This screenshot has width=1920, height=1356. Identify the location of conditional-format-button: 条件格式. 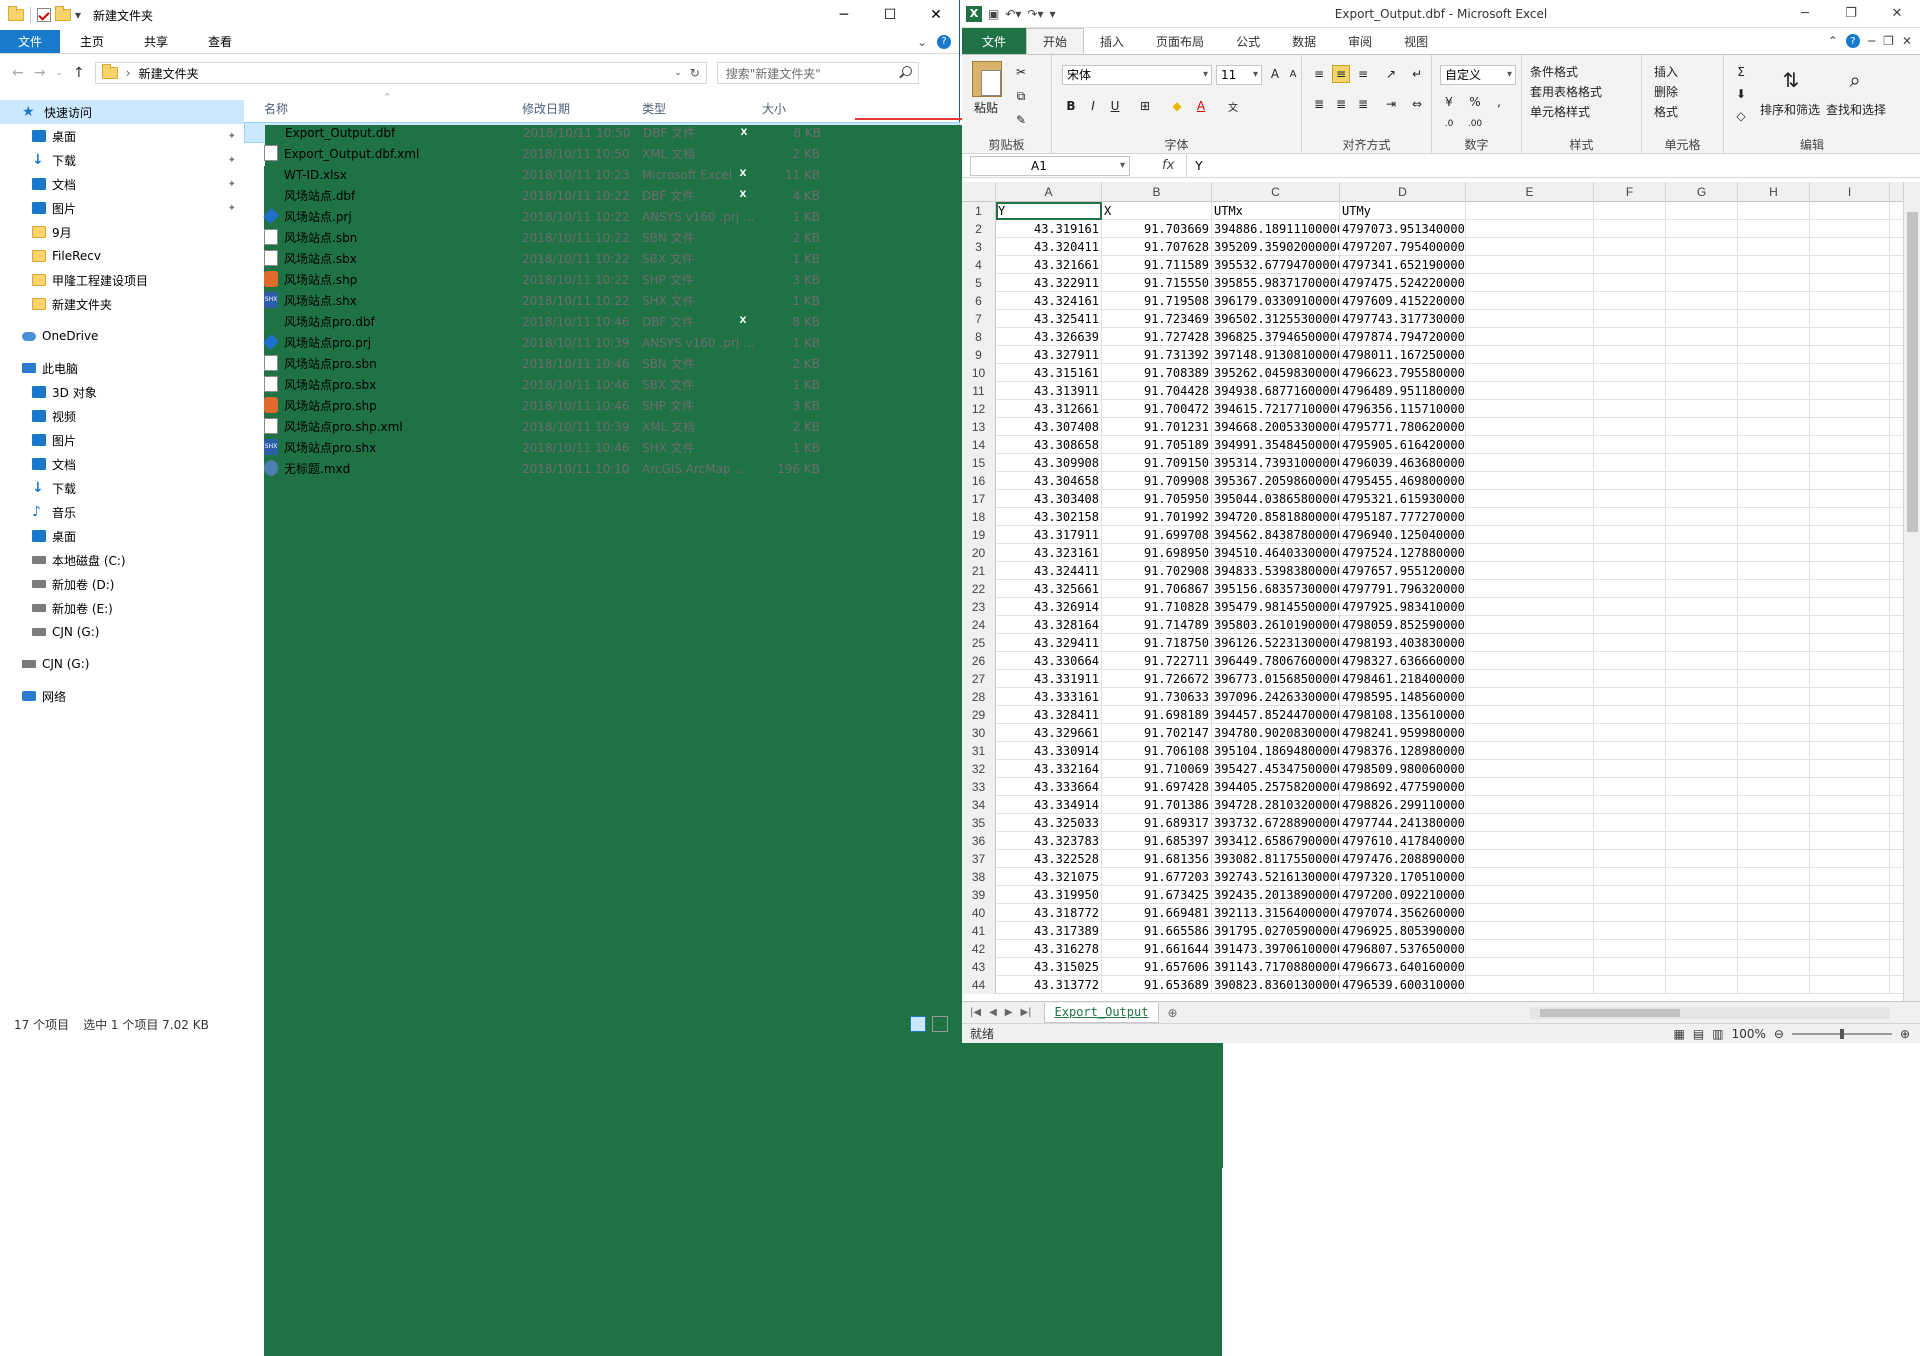
(1554, 71).